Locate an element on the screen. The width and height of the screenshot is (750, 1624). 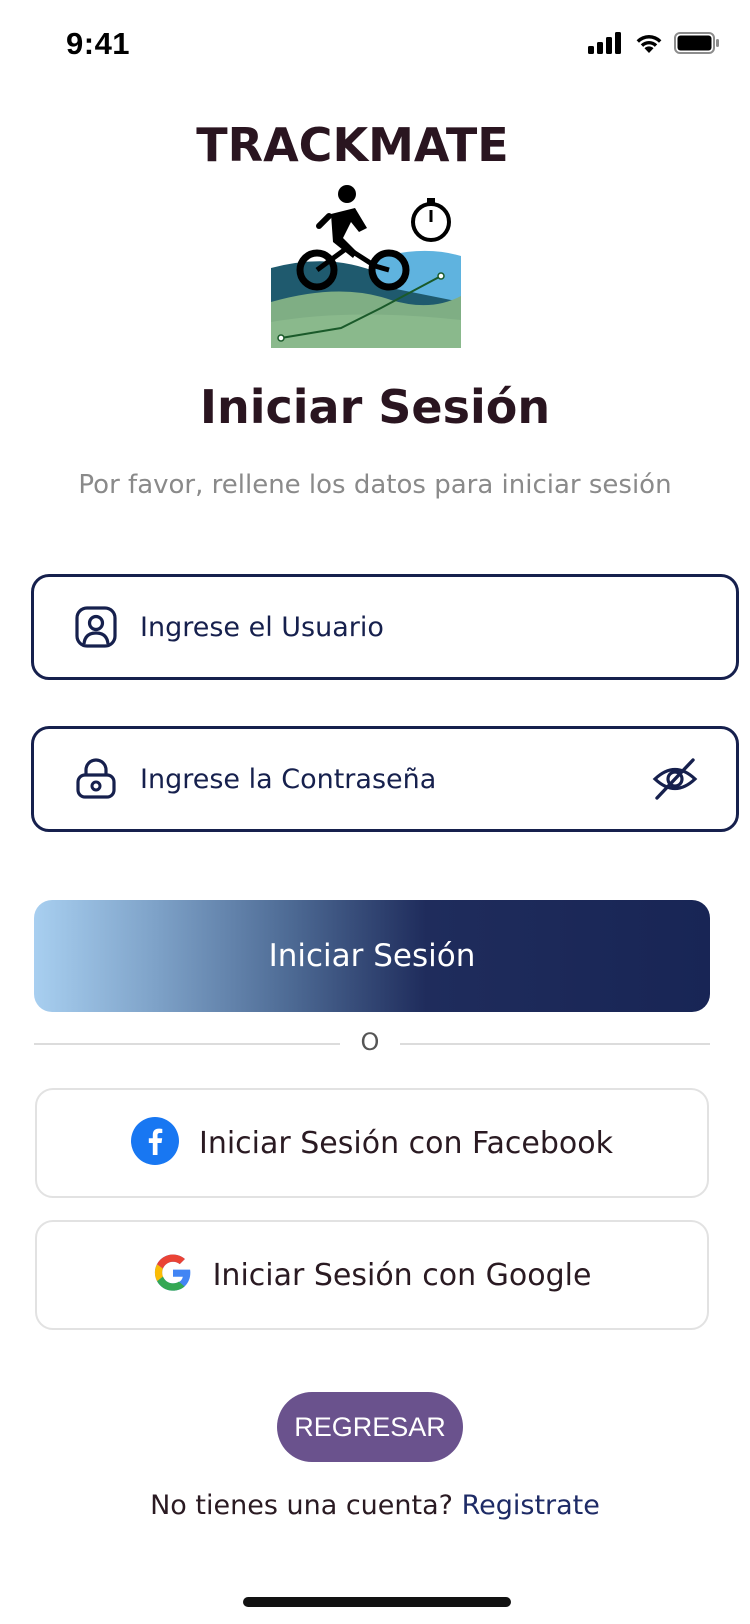
password-input is located at coordinates (395, 779).